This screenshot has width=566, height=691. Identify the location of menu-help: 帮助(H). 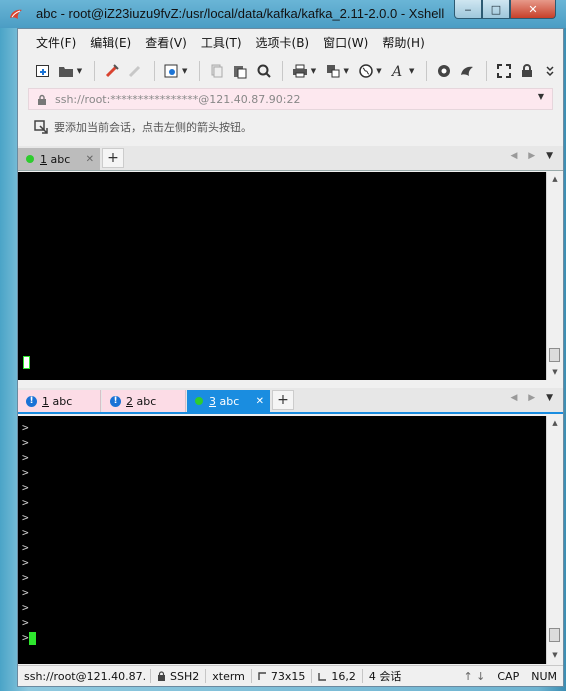
(403, 42).